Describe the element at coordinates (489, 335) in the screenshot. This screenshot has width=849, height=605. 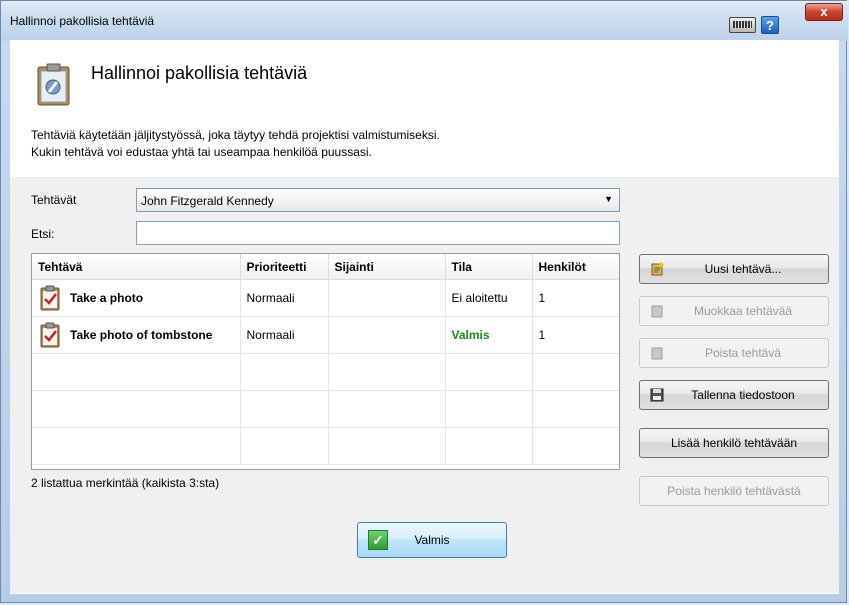
I see `task-status: Valmis` at that location.